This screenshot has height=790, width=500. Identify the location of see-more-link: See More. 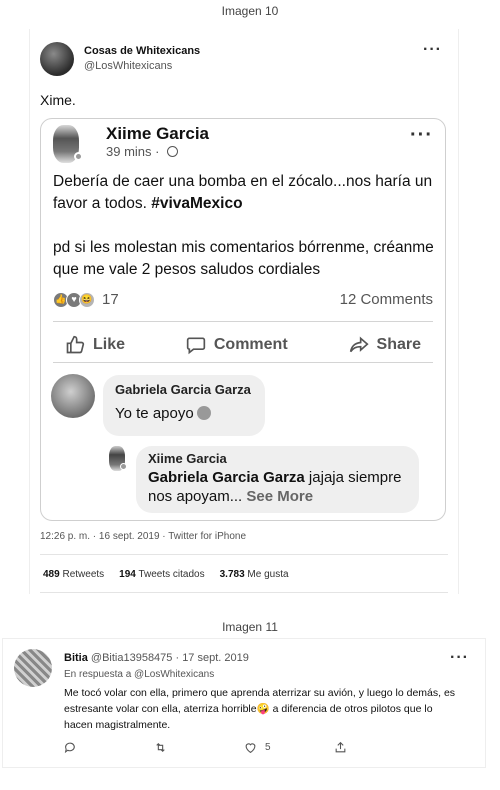
(278, 496).